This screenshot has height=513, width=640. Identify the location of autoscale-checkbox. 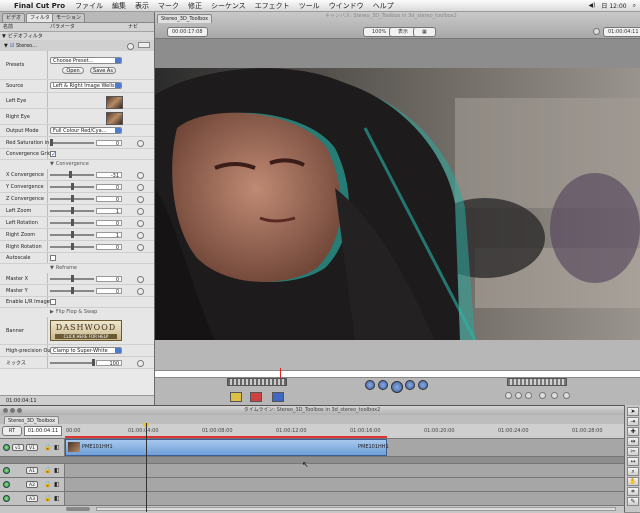
(53, 258).